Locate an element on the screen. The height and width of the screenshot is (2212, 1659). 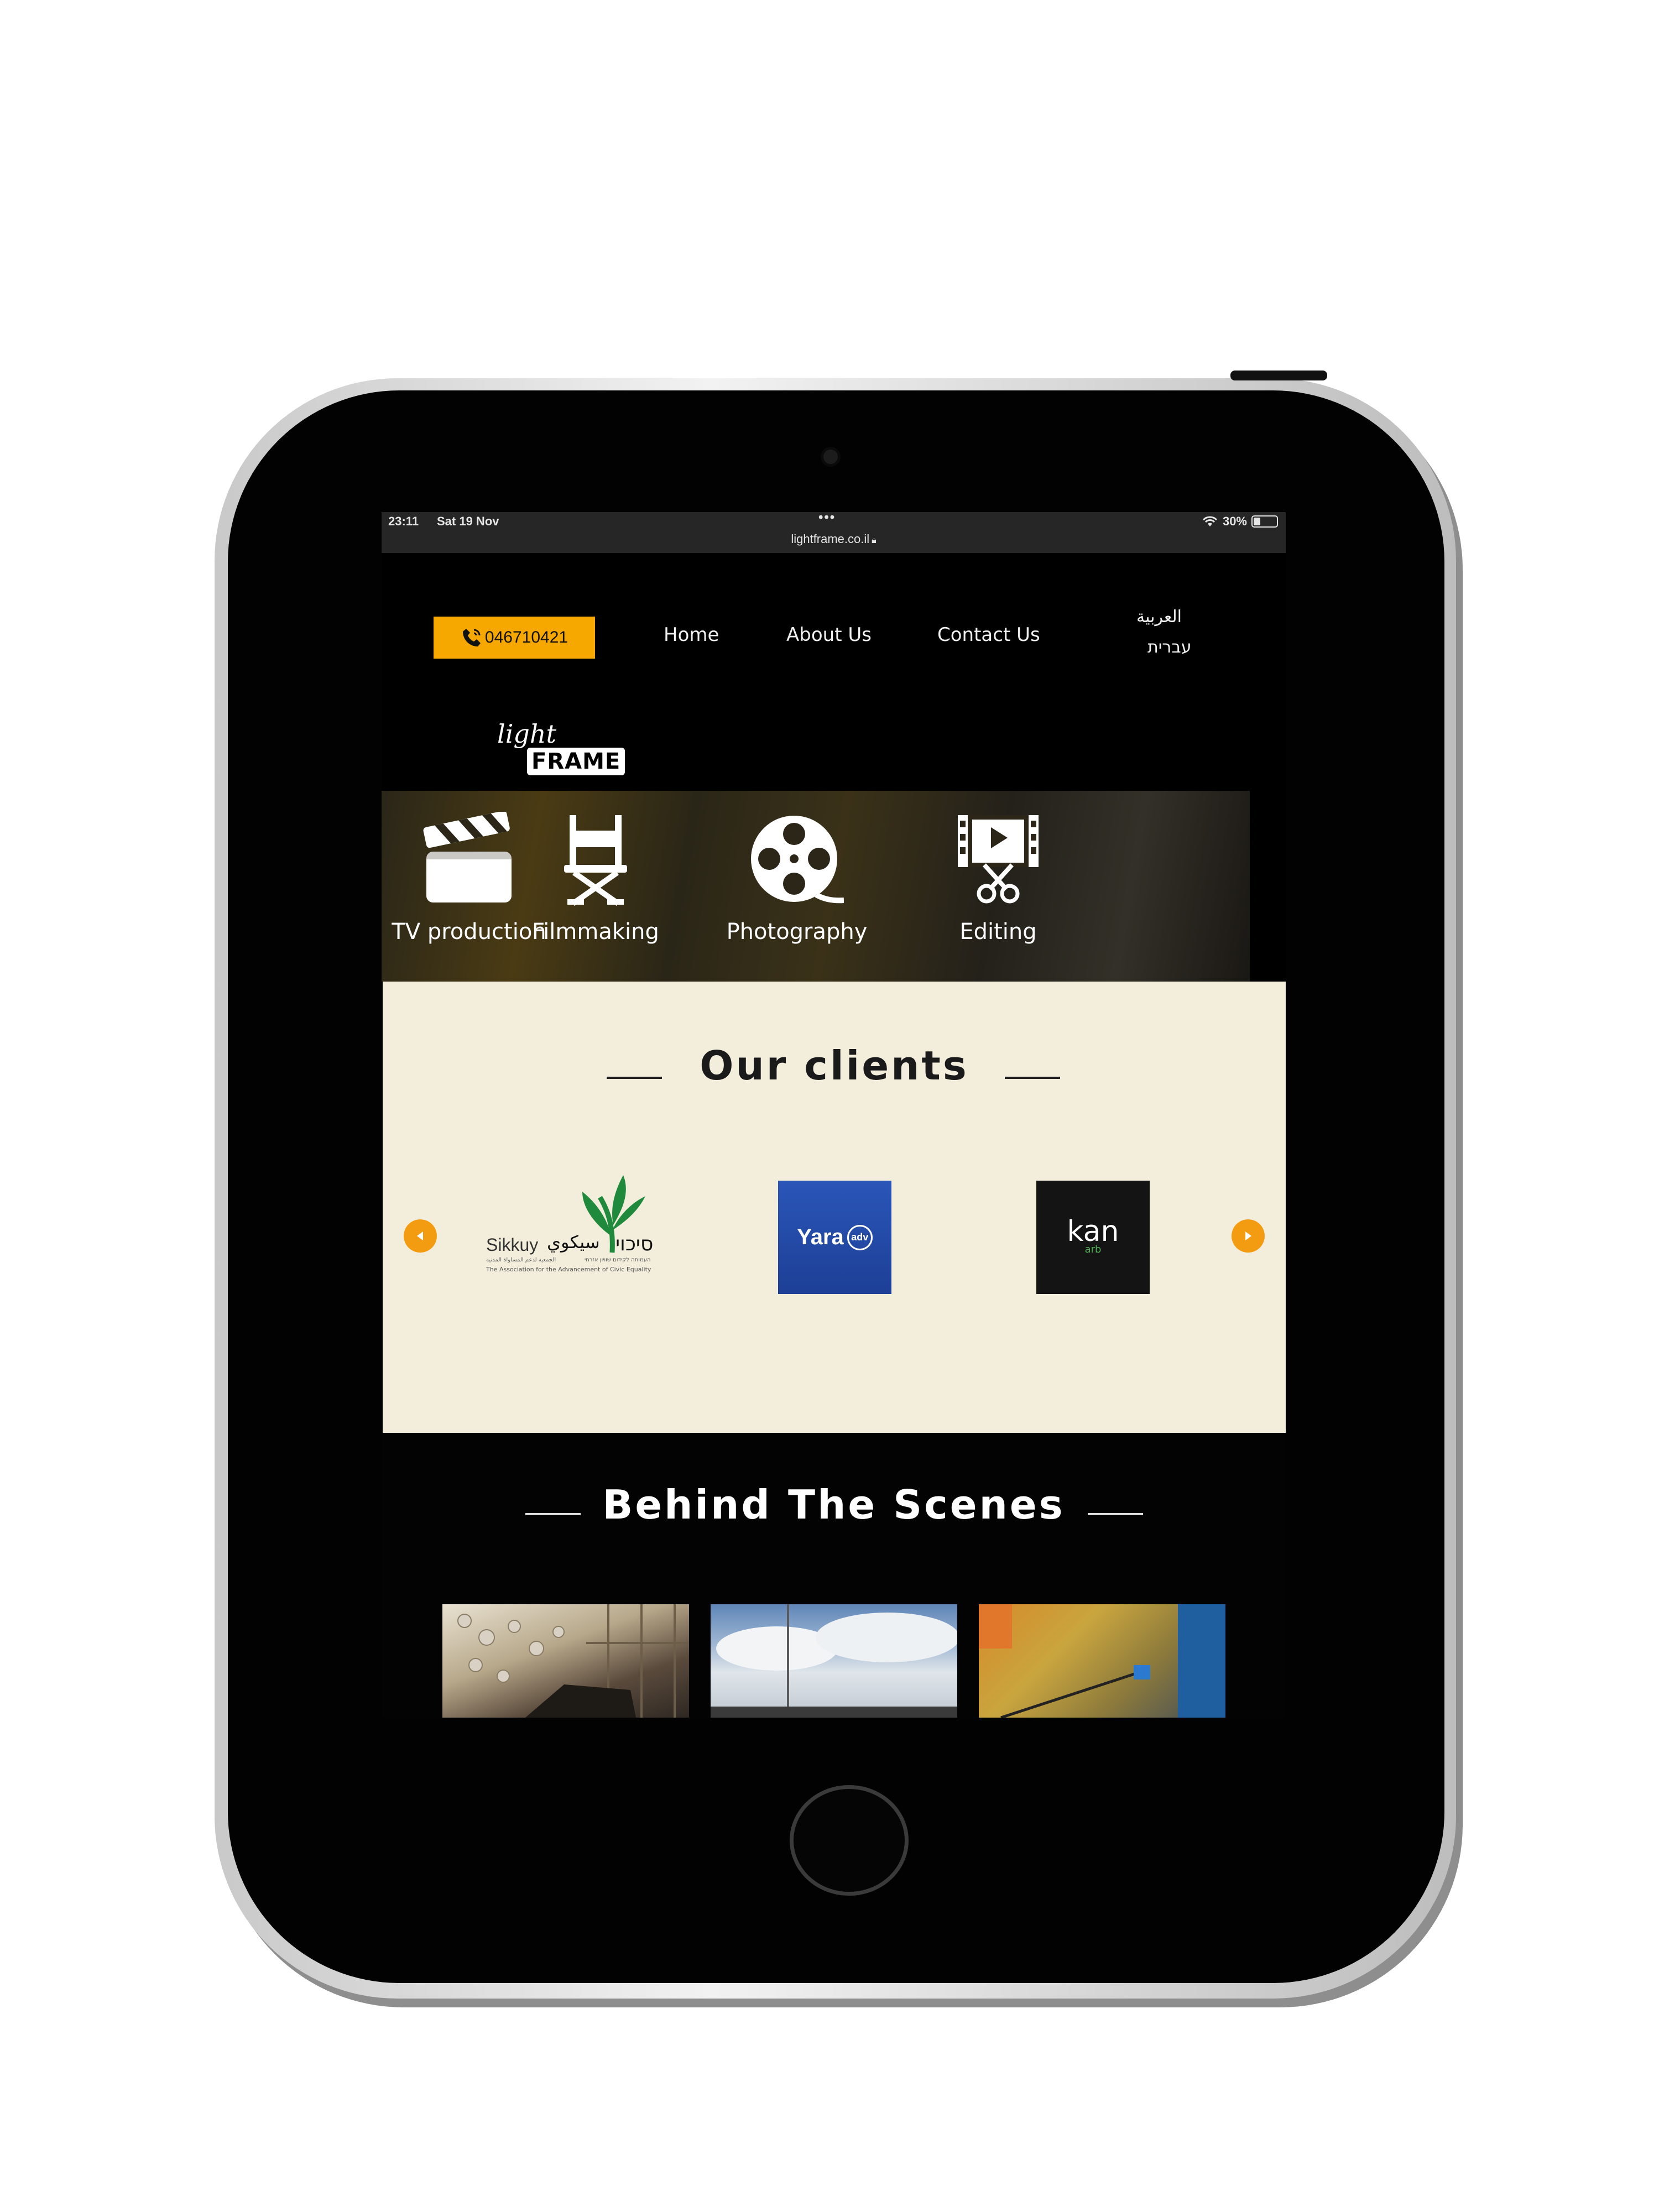
logo-frame-text: FRAME is located at coordinates (576, 761).